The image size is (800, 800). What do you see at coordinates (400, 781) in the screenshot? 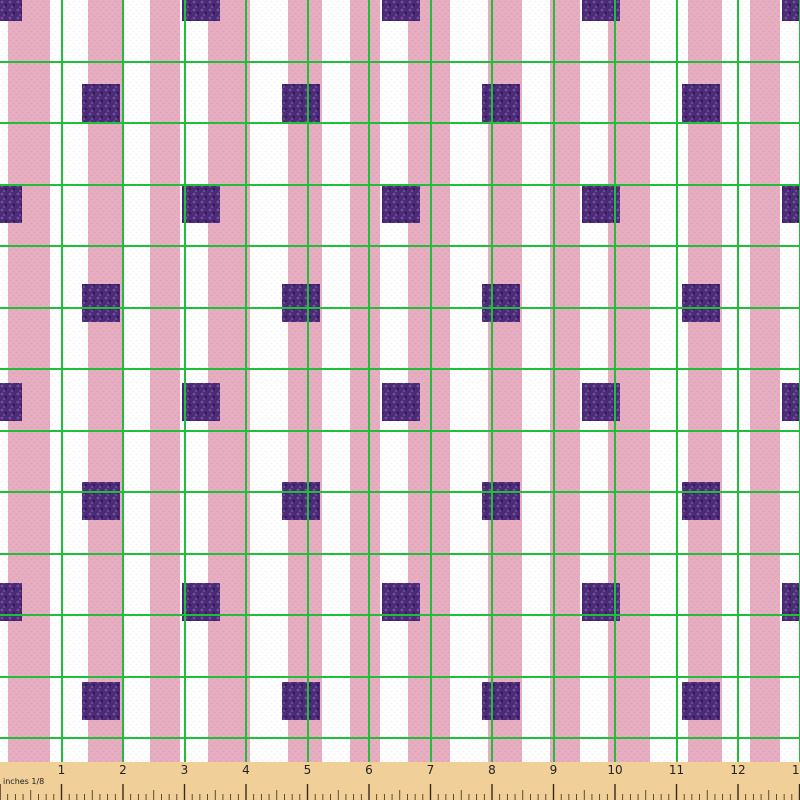
I see `inch-ruler: inches 1/8 12345678910111213` at bounding box center [400, 781].